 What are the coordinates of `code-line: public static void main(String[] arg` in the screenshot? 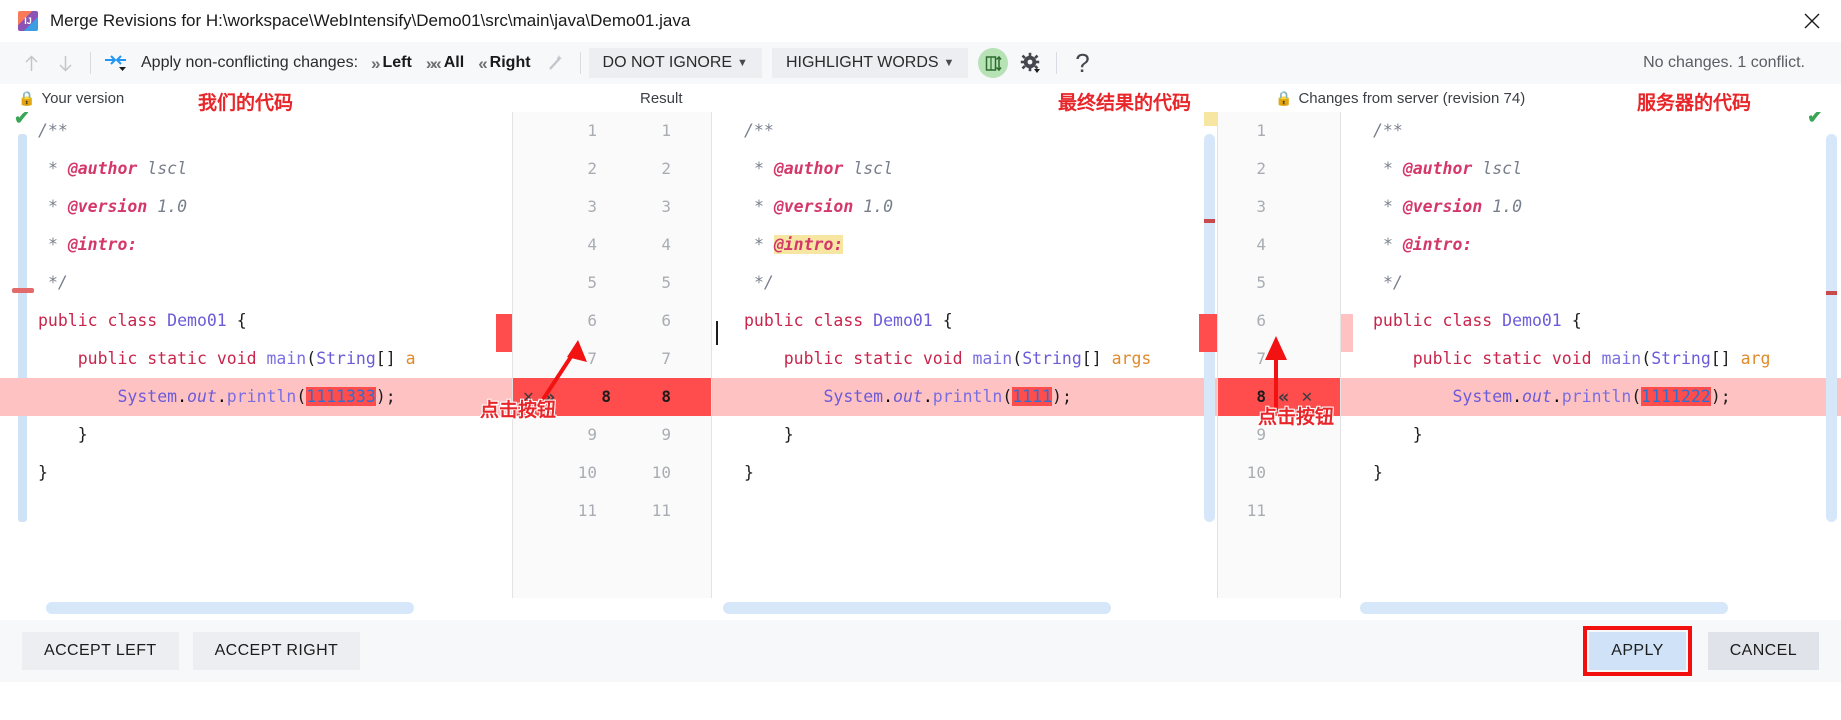 It's located at (1591, 358).